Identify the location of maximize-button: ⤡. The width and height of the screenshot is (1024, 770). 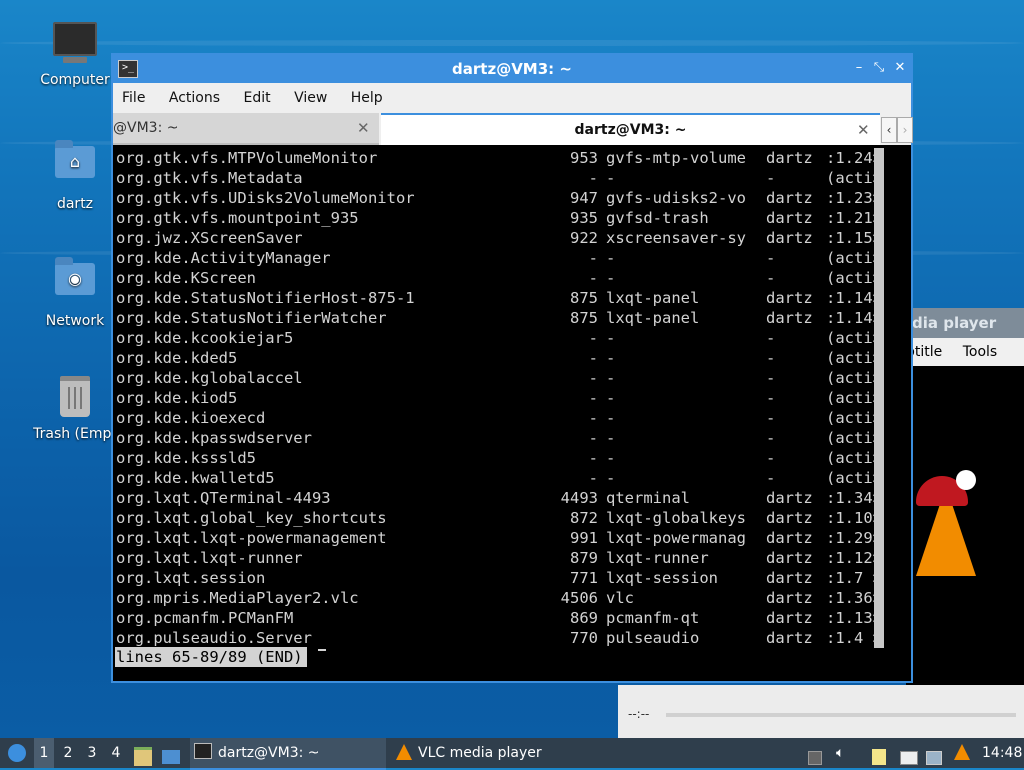
(879, 68).